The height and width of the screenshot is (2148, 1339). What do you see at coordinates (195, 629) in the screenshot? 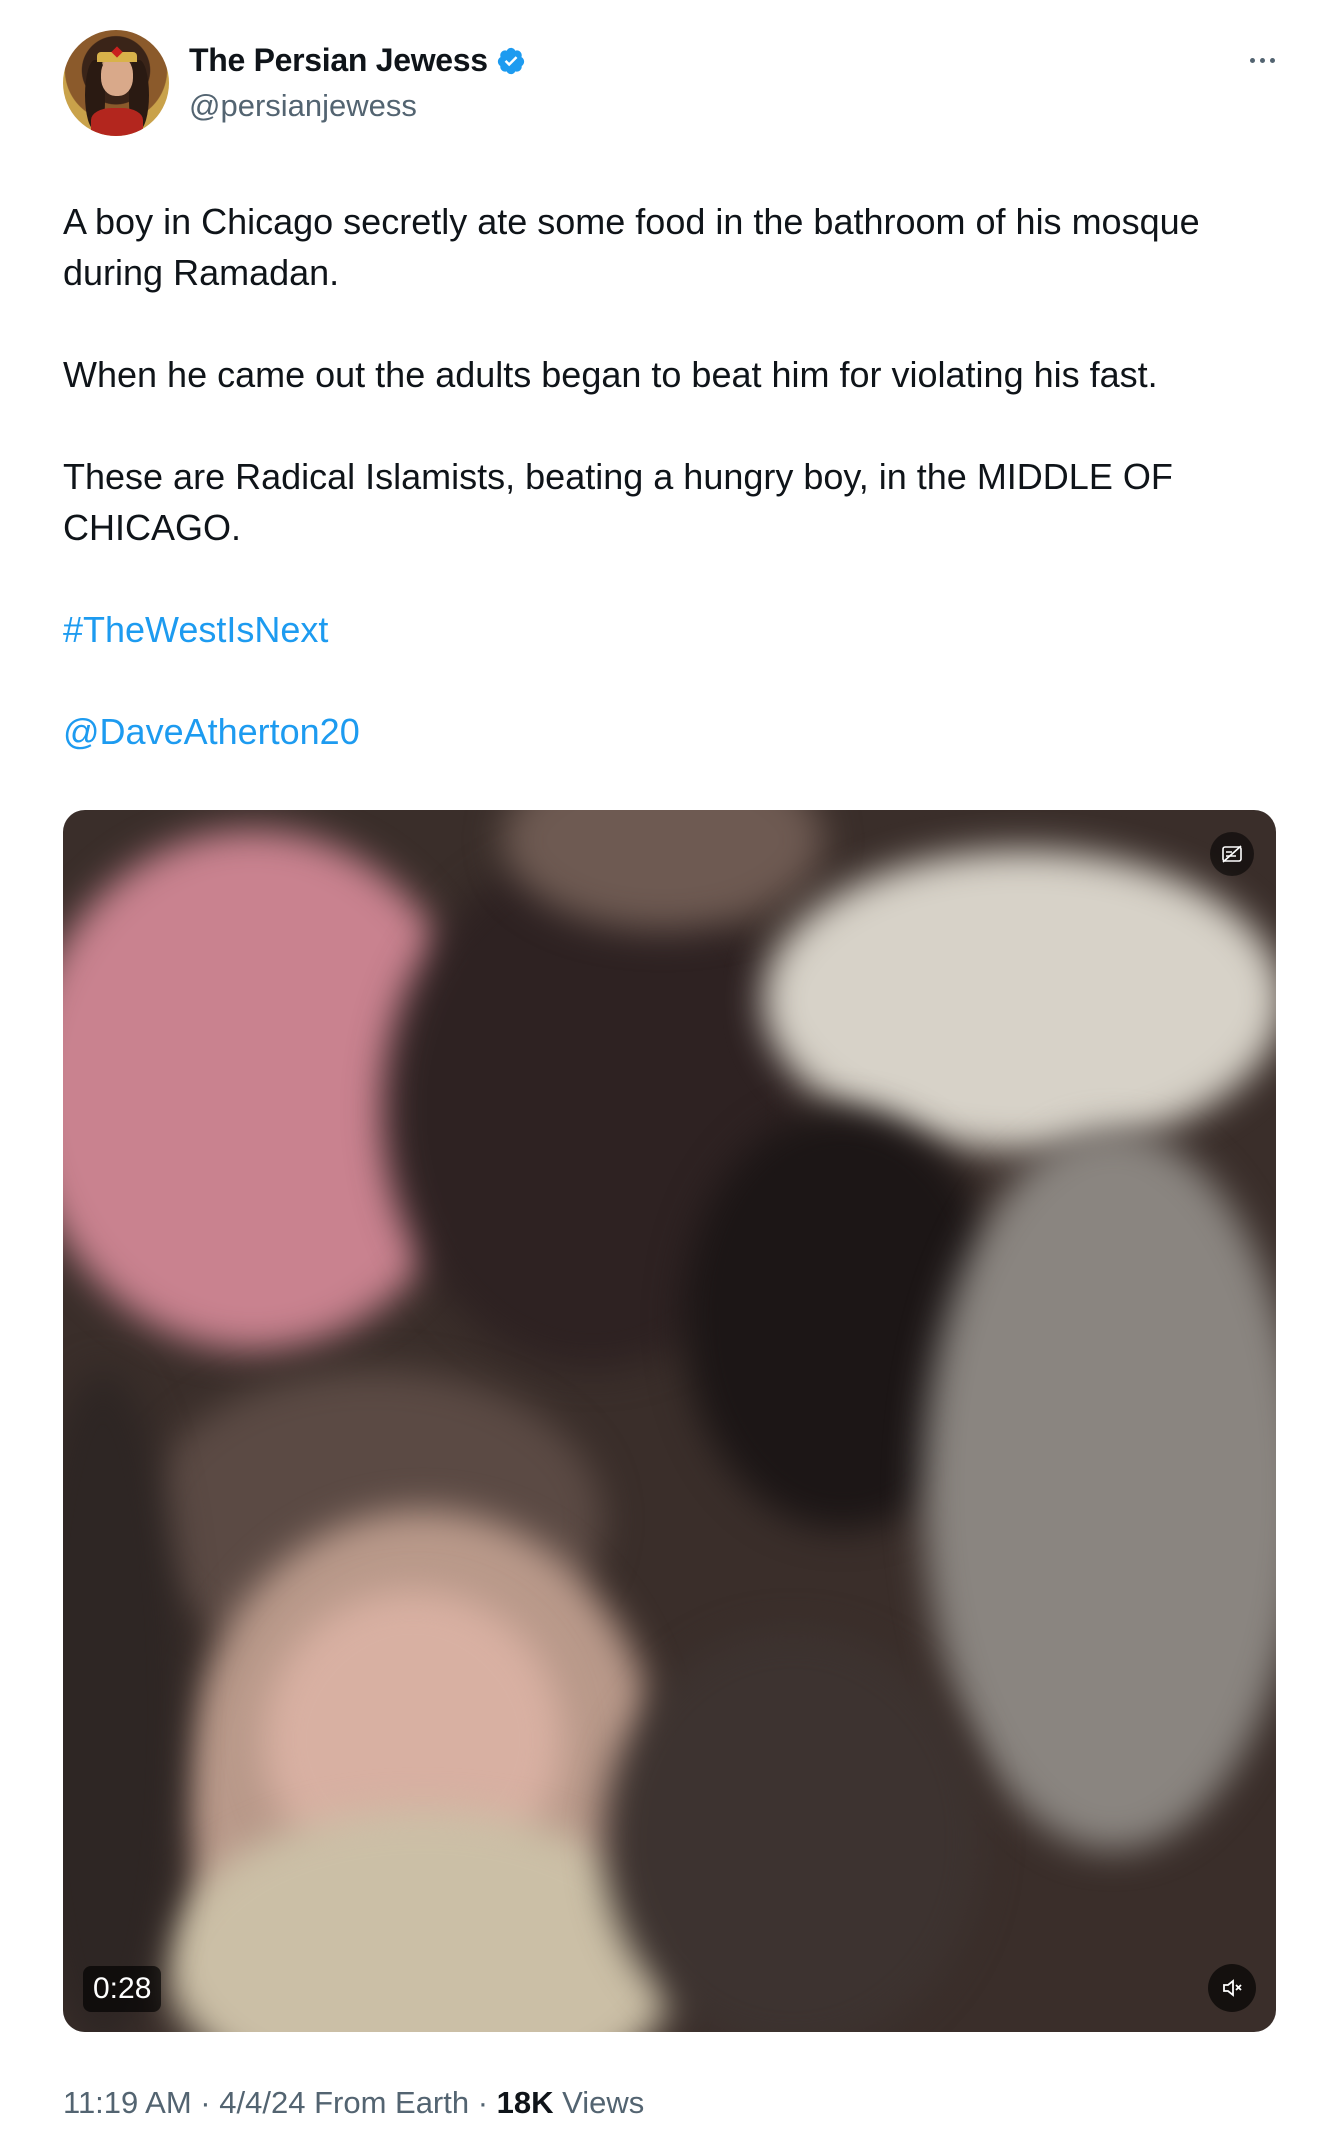
I see `hashtag-link: #TheWestIsNext` at bounding box center [195, 629].